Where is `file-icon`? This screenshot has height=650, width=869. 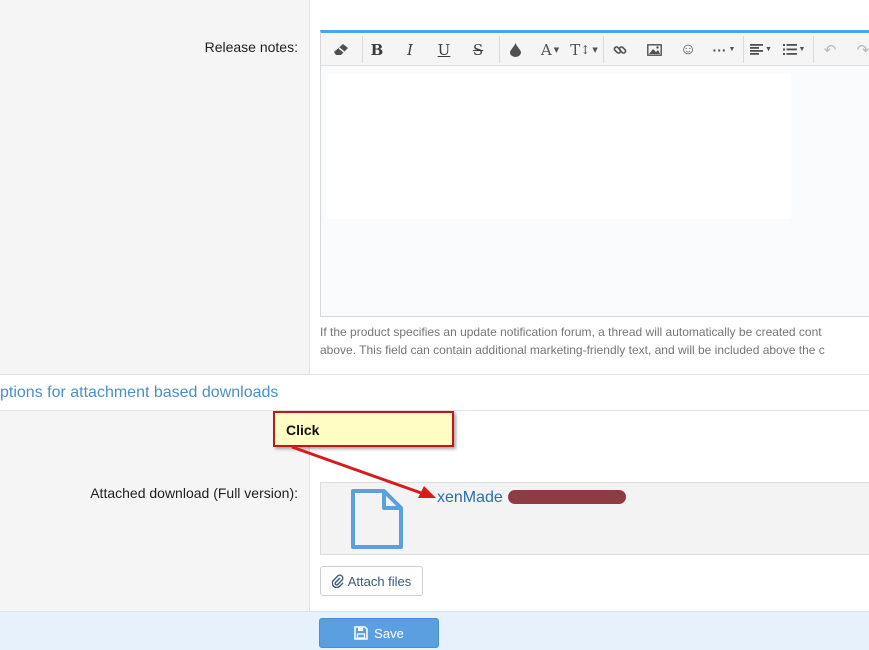 file-icon is located at coordinates (377, 519).